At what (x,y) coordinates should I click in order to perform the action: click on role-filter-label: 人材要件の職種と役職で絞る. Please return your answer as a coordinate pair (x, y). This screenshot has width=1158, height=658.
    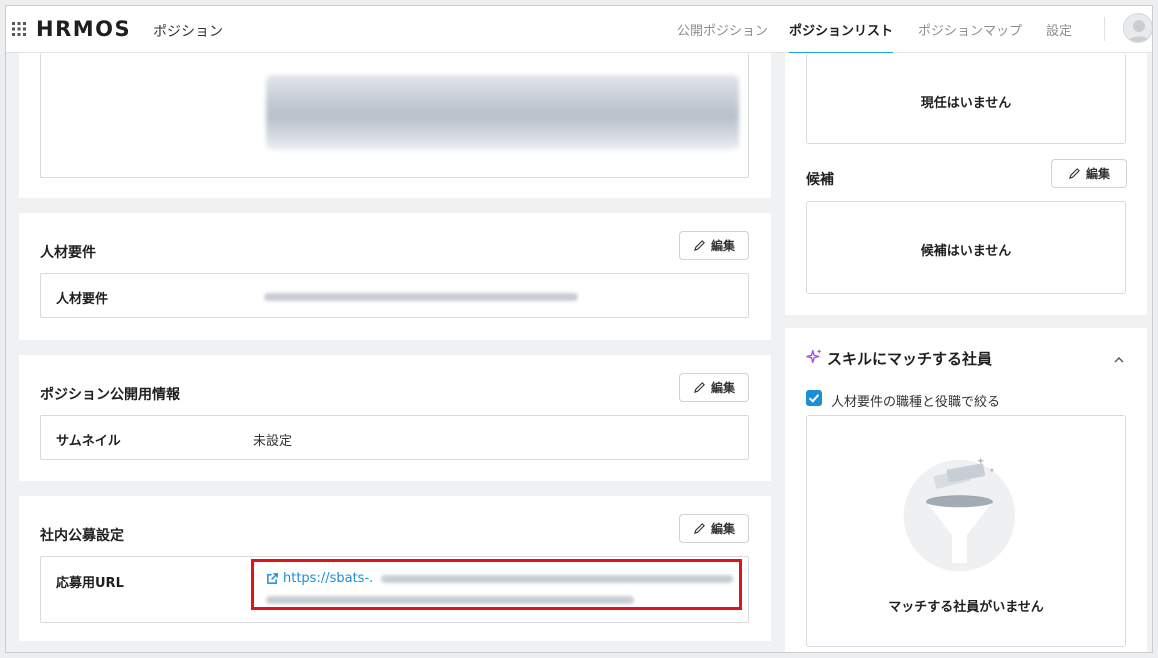
    Looking at the image, I should click on (915, 400).